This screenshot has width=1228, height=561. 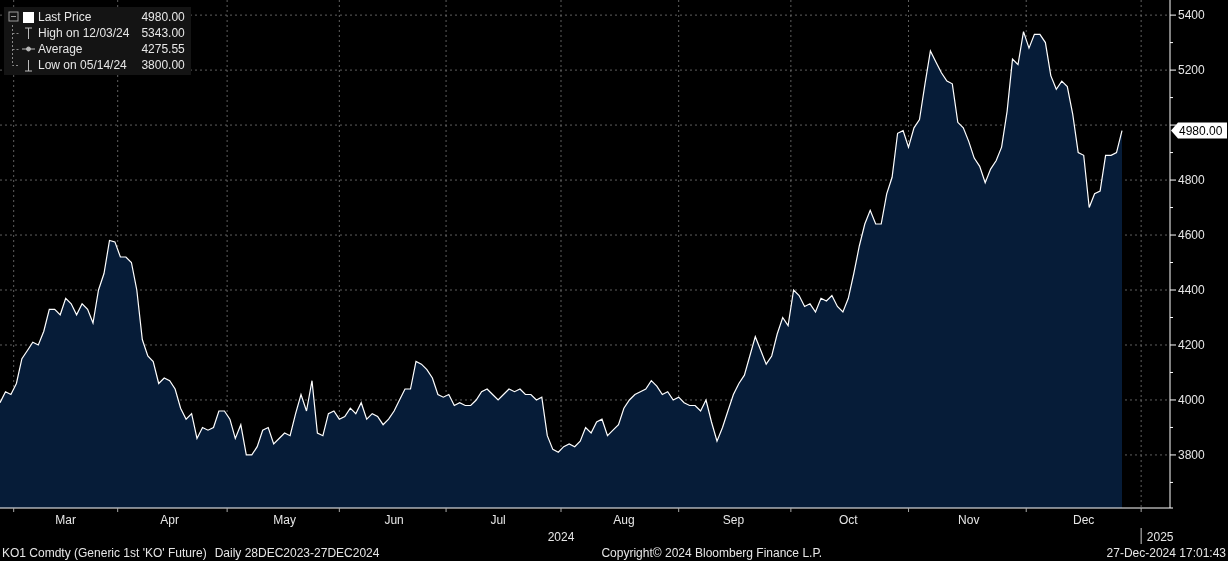 What do you see at coordinates (712, 552) in the screenshot?
I see `copyright-text: Copyright© 2024 Bloomberg Finance L.P.` at bounding box center [712, 552].